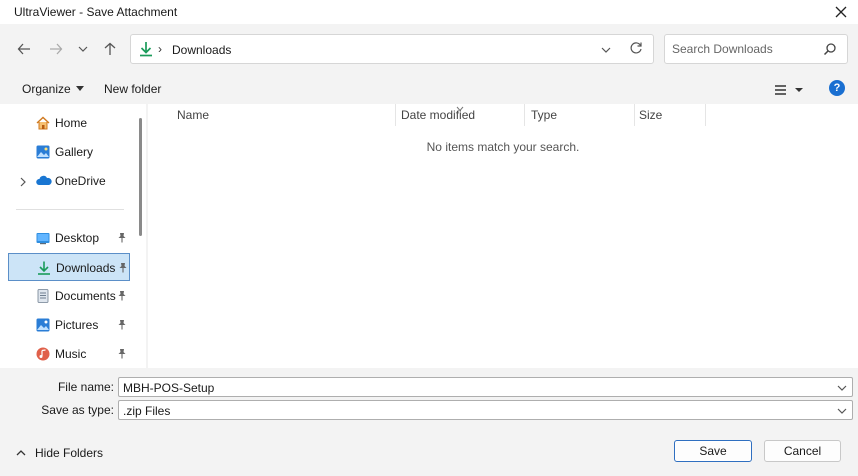  What do you see at coordinates (580, 115) in the screenshot?
I see `column-header-type: Type` at bounding box center [580, 115].